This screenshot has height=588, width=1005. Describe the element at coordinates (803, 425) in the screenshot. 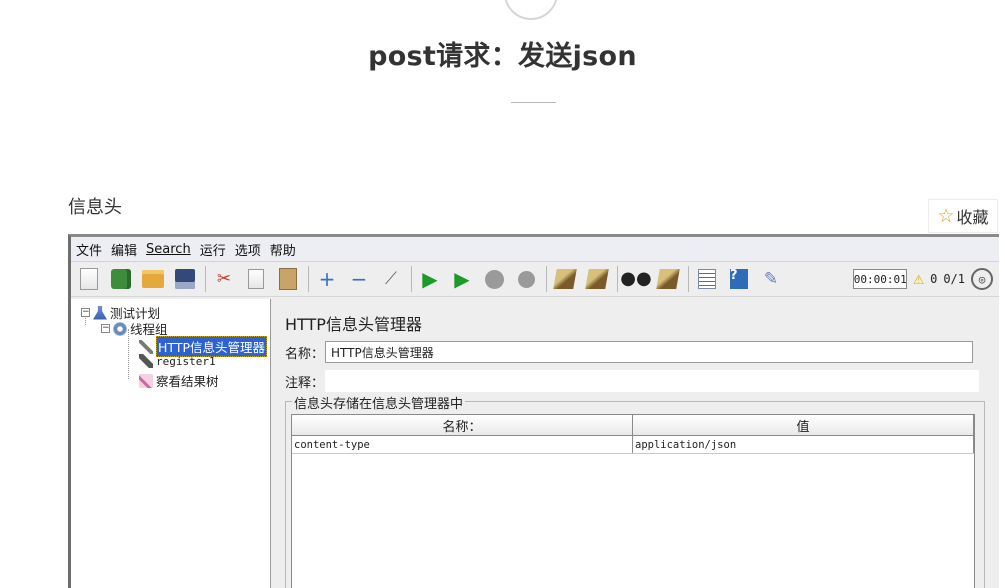

I see `column-header-value: 值` at that location.